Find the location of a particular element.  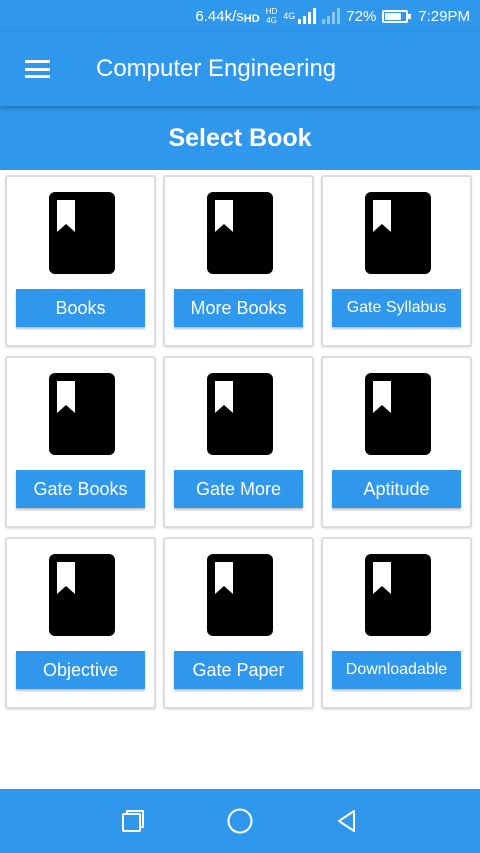

book-card: Aptitude is located at coordinates (396, 442).